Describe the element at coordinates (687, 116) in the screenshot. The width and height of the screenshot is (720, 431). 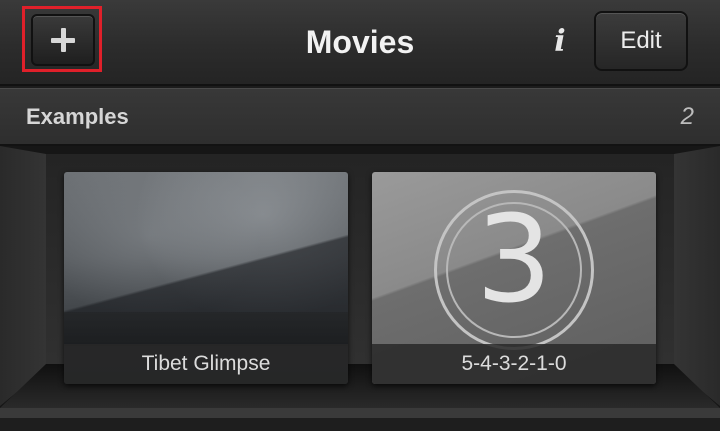
I see `section-count: 2` at that location.